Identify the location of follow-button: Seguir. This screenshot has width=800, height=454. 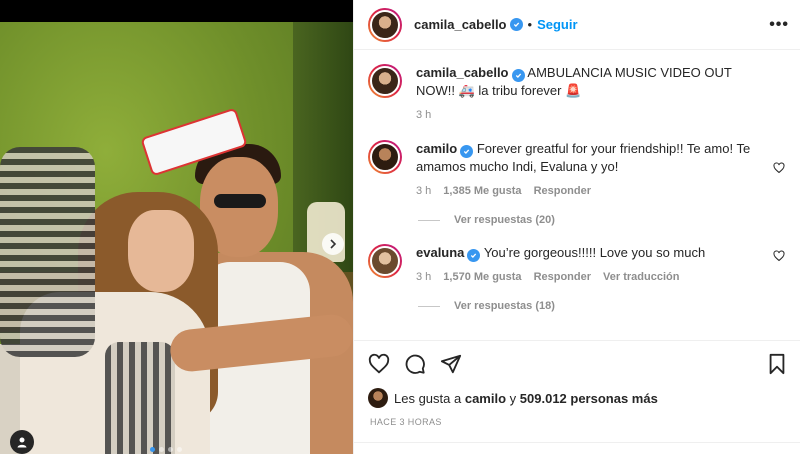
(557, 24).